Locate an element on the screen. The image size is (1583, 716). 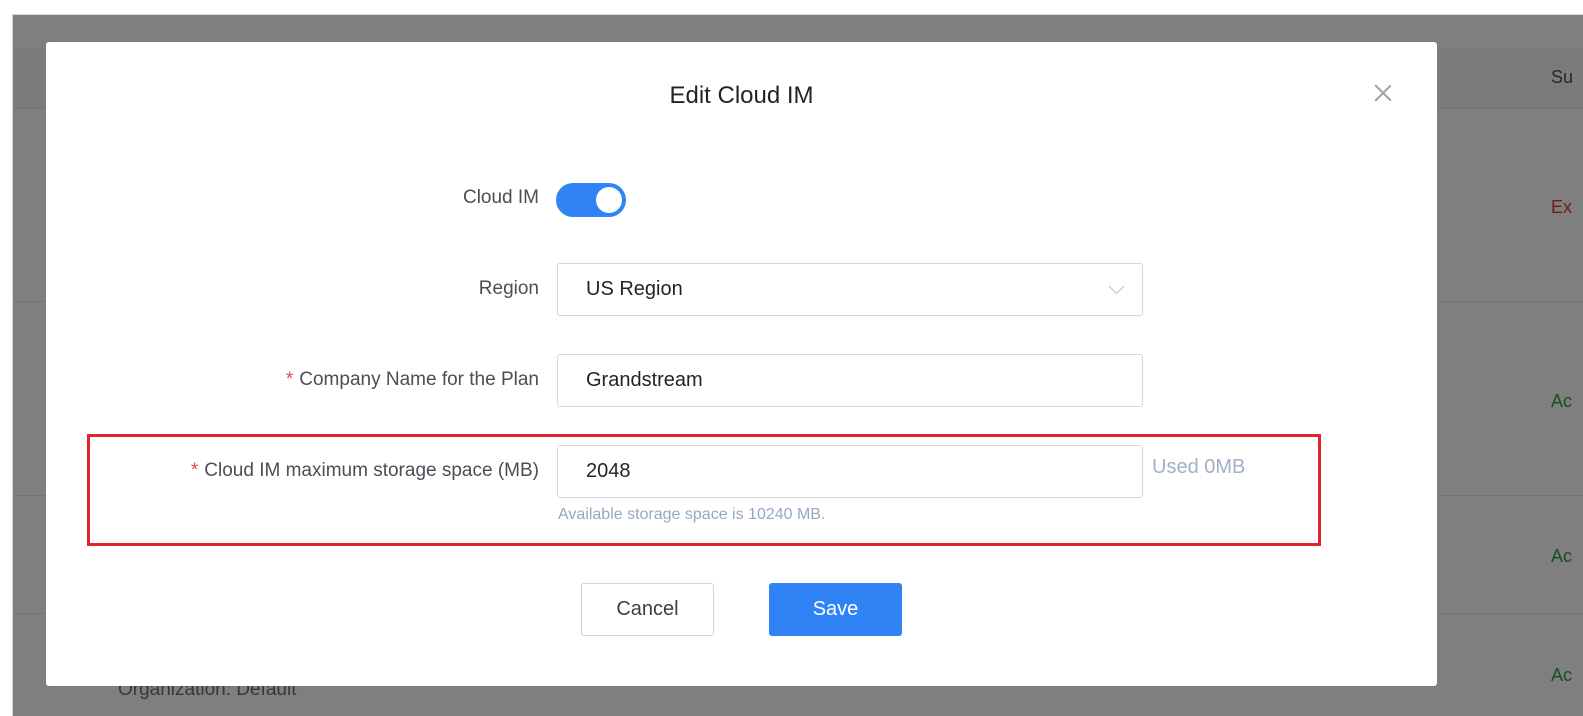
storage-value: 2048 is located at coordinates (608, 471).